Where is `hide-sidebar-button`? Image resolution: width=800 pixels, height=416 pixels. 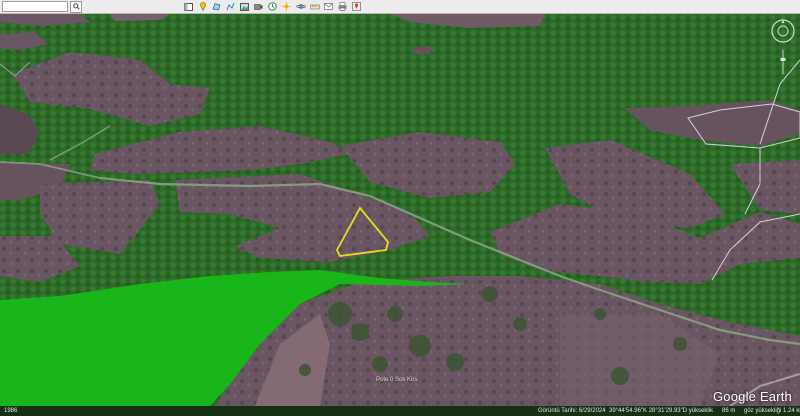
hide-sidebar-button is located at coordinates (188, 7).